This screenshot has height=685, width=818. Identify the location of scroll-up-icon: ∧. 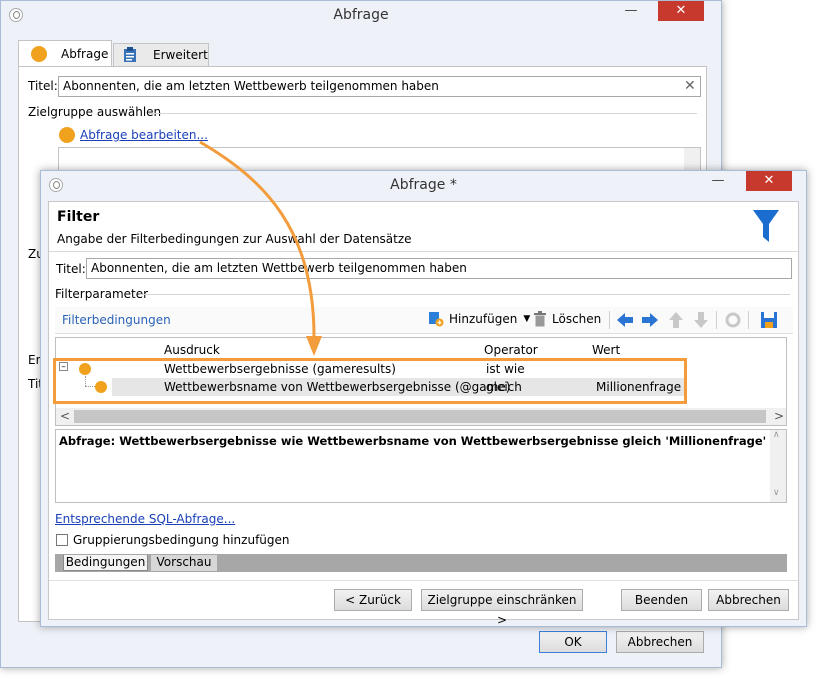
(776, 435).